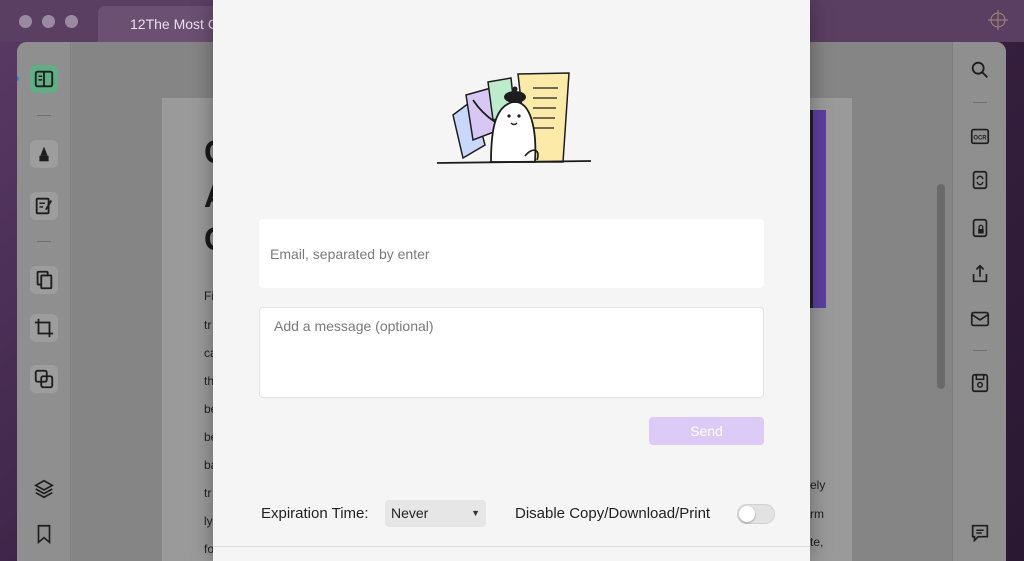 This screenshot has width=1024, height=561. I want to click on organize-pages-icon, so click(44, 280).